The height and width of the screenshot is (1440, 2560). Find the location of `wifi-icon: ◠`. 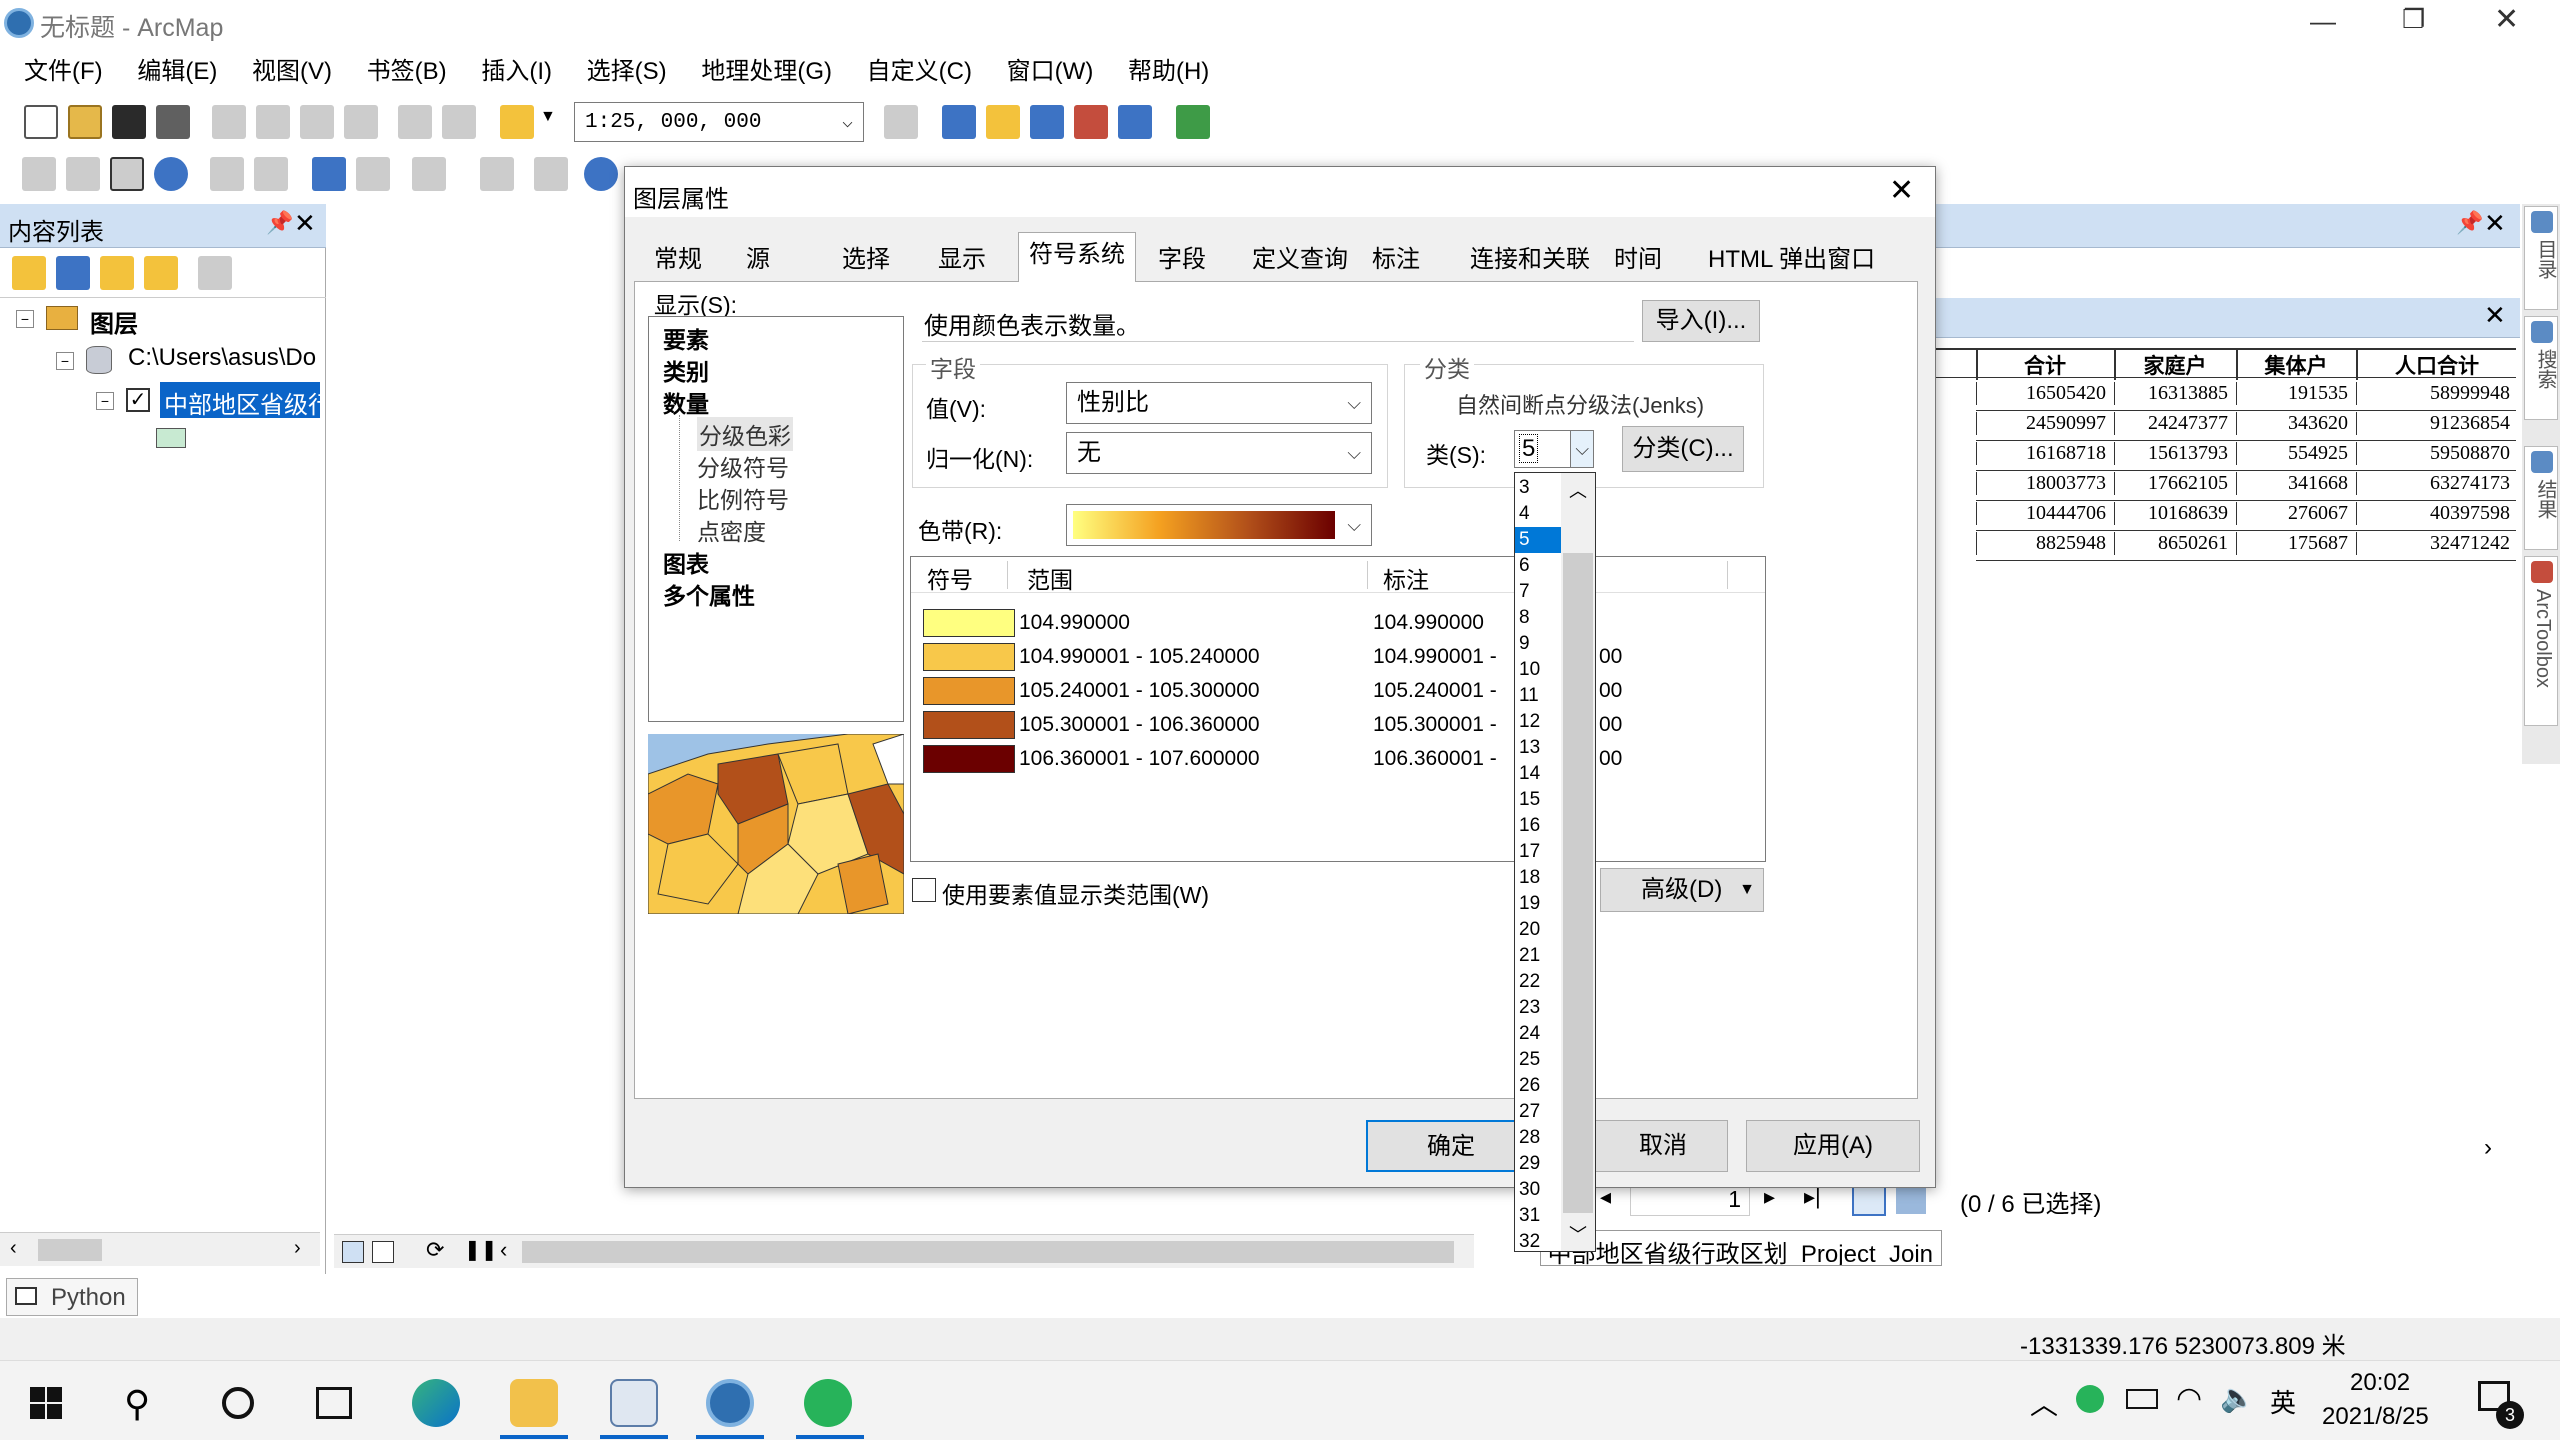

wifi-icon: ◠ is located at coordinates (2189, 1398).